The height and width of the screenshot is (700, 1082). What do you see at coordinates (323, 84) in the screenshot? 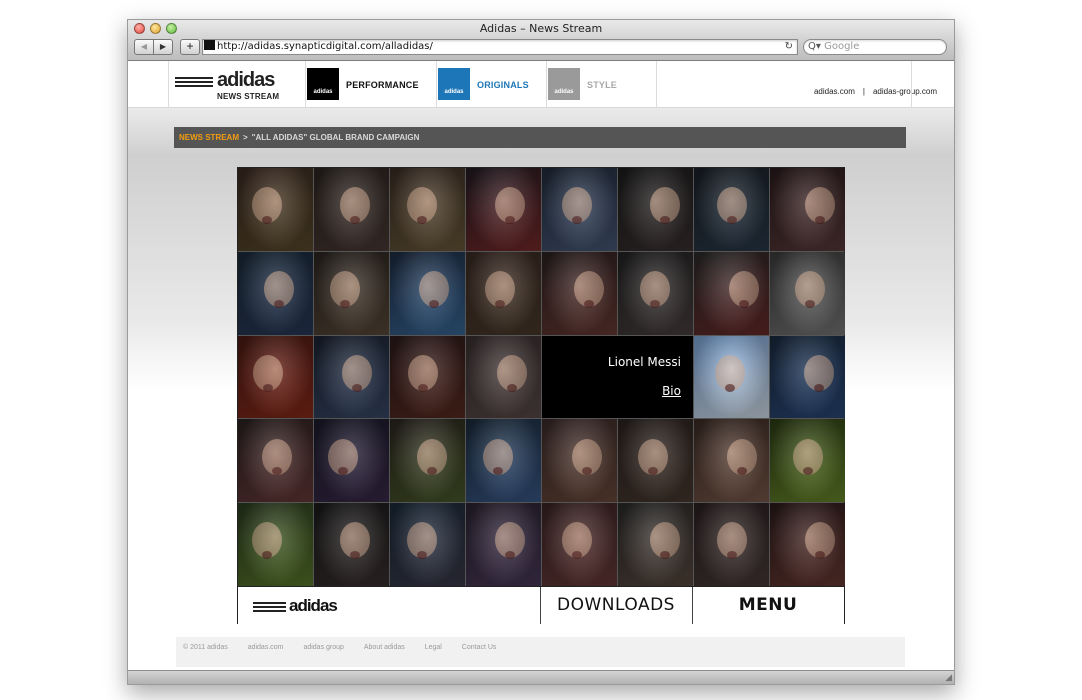
I see `performance-logo-icon: adidas` at bounding box center [323, 84].